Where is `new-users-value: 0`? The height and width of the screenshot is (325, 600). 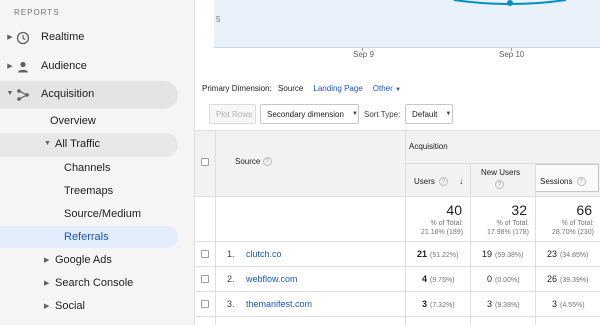 new-users-value: 0 is located at coordinates (490, 279).